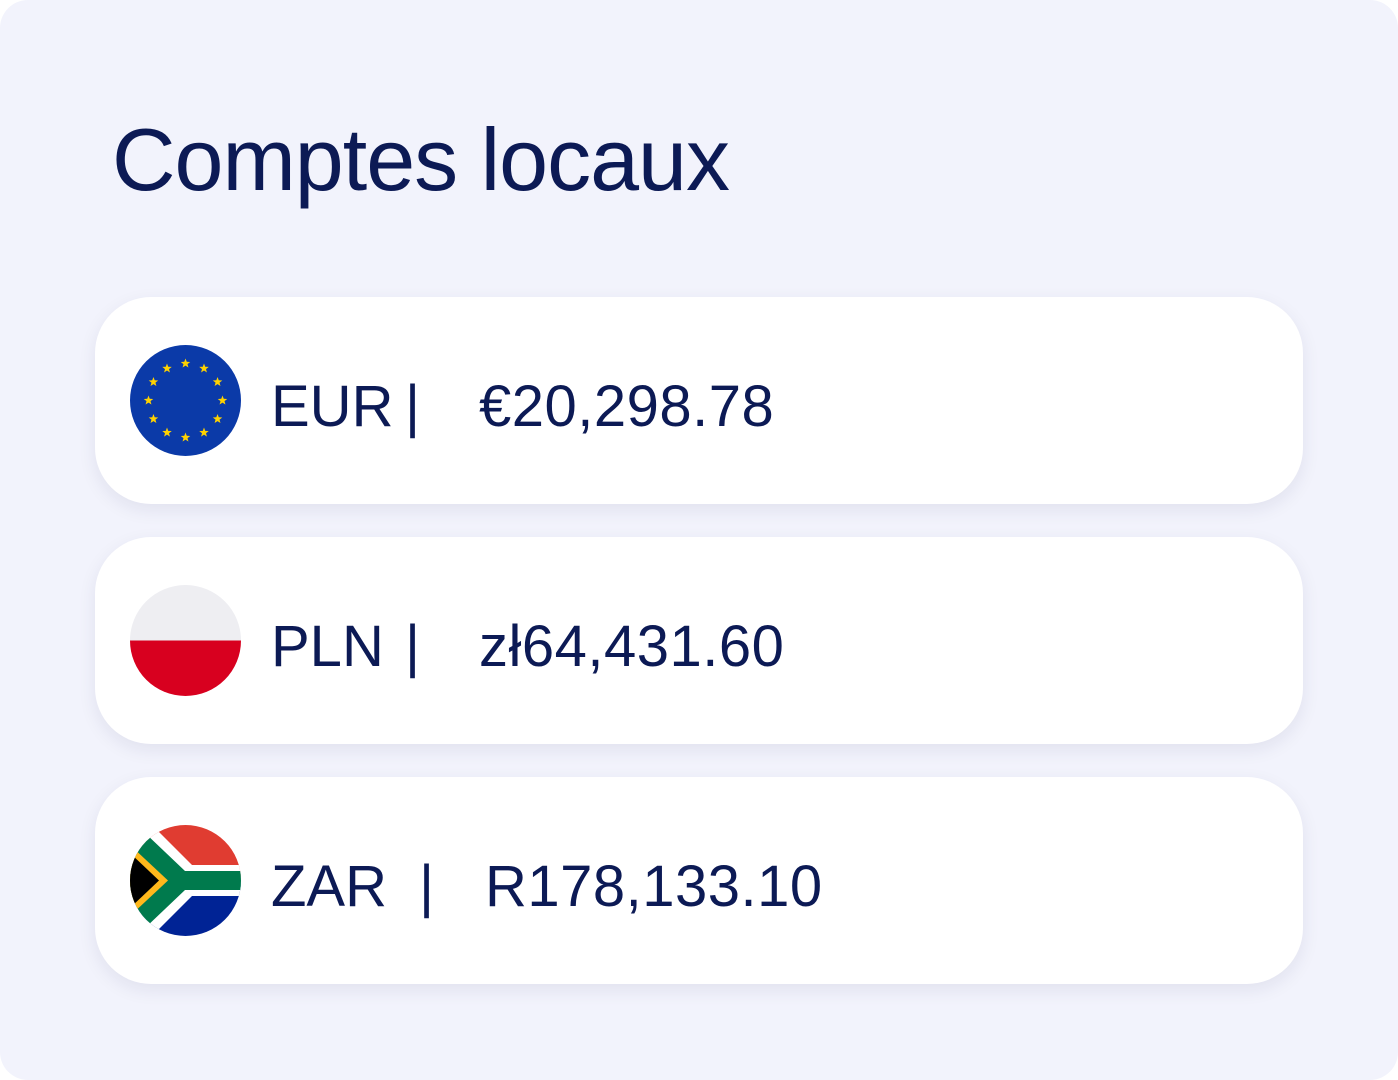 This screenshot has height=1080, width=1398. What do you see at coordinates (332, 406) in the screenshot?
I see `currency-code: EUR` at bounding box center [332, 406].